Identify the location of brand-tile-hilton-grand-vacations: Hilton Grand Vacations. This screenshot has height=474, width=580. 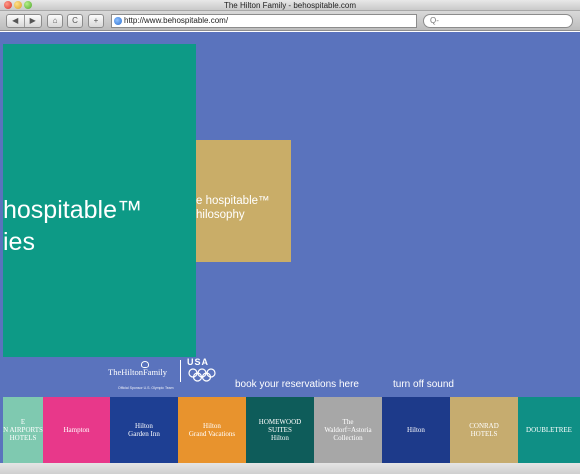
(212, 430).